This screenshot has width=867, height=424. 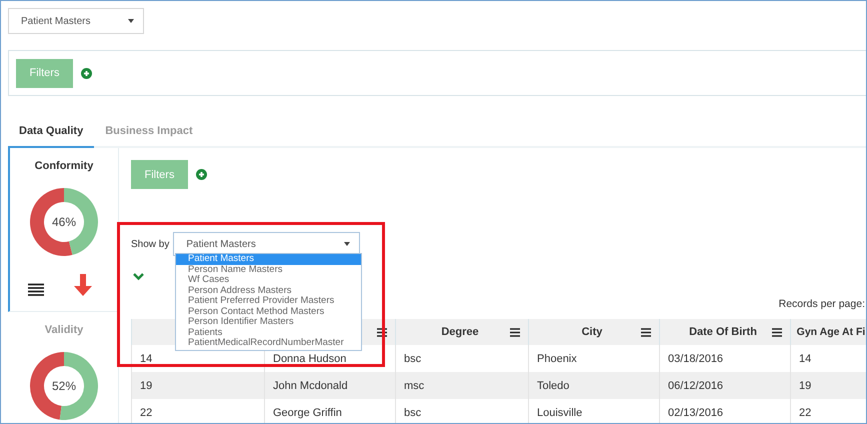 What do you see at coordinates (150, 244) in the screenshot?
I see `field-label: Show by` at bounding box center [150, 244].